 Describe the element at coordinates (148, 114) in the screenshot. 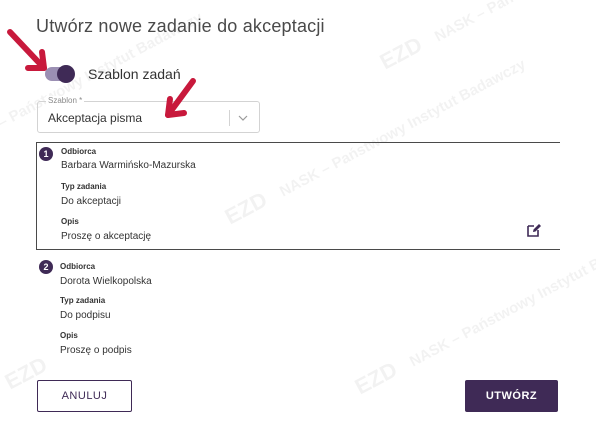

I see `template-select: Szablon * Akceptacja pisma` at that location.